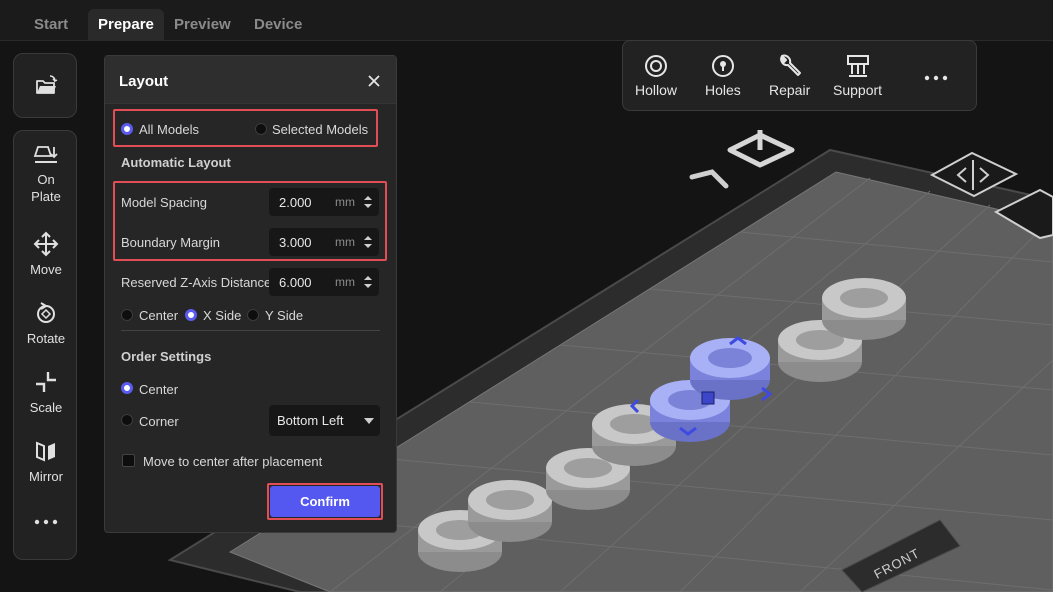  I want to click on corner-select: Bottom Left, so click(324, 420).